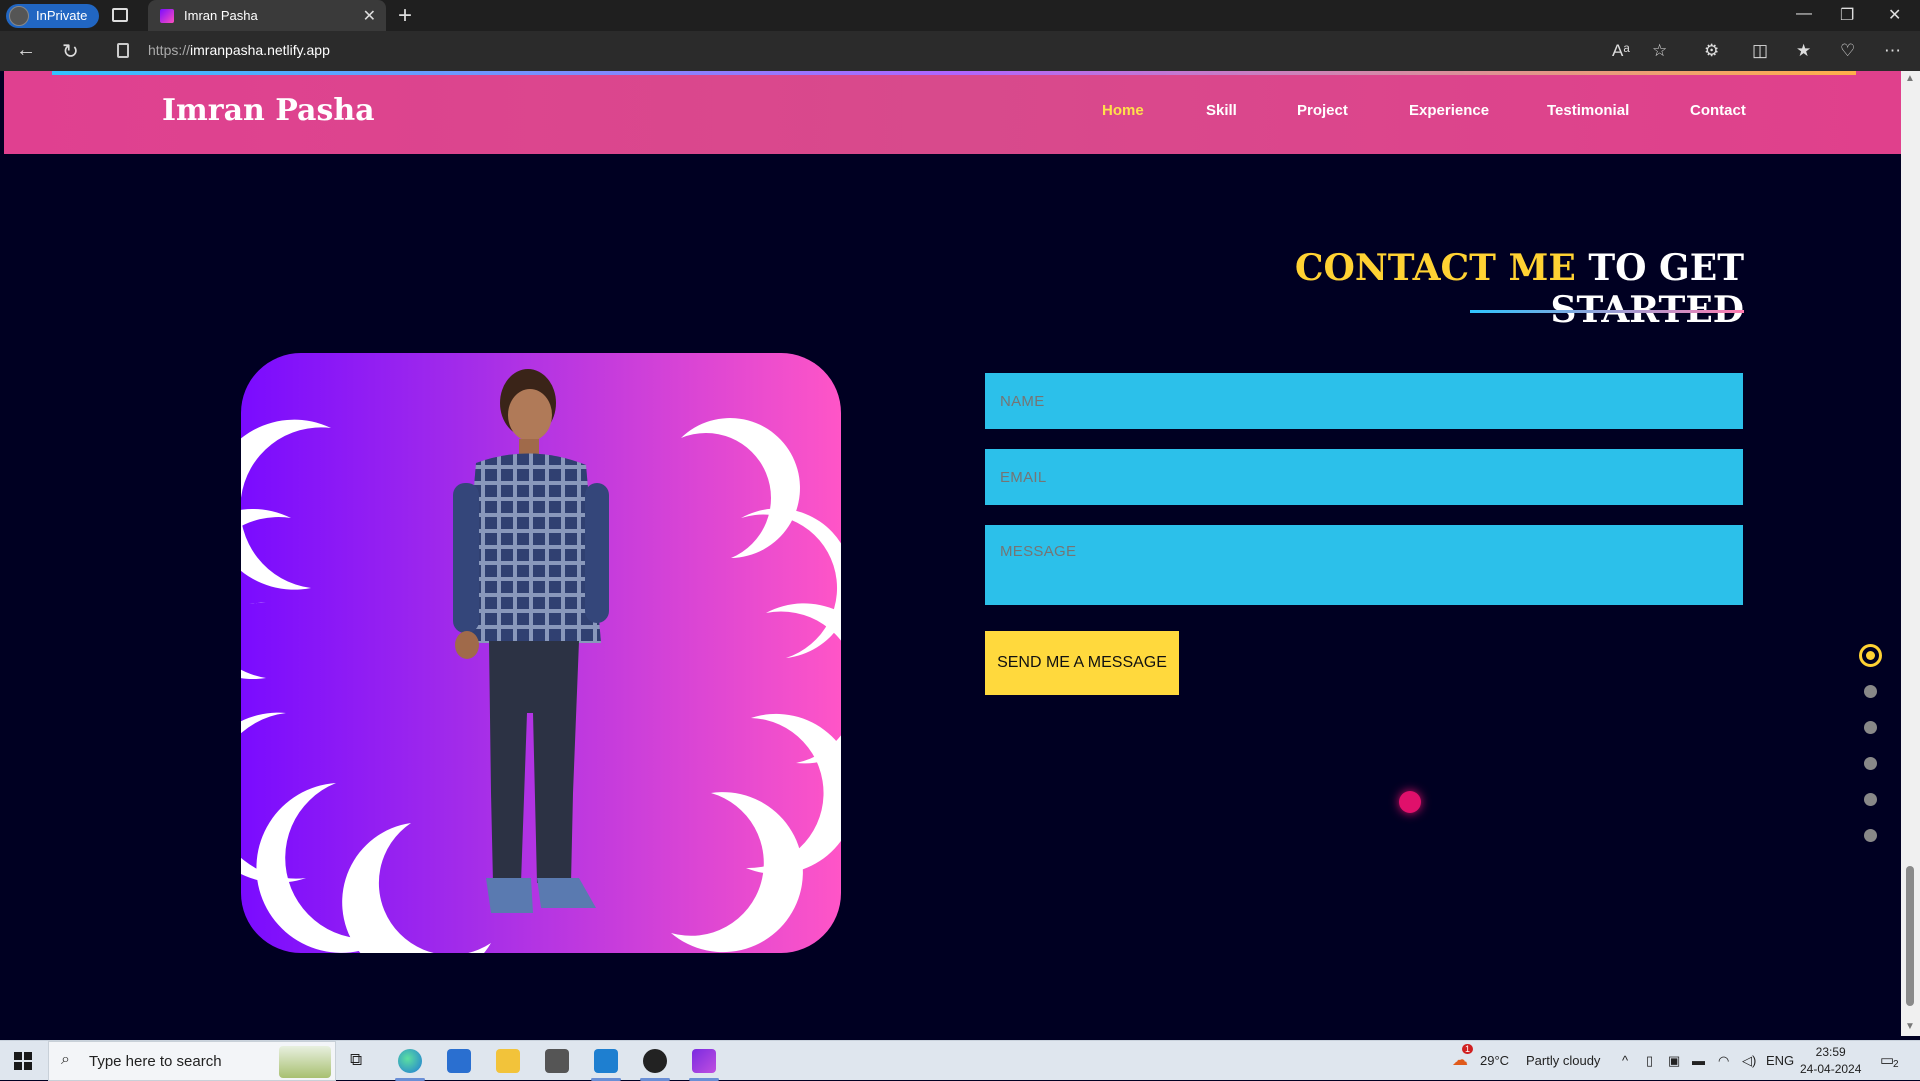  Describe the element at coordinates (356, 1060) in the screenshot. I see `task-view-icon: ⧉` at that location.